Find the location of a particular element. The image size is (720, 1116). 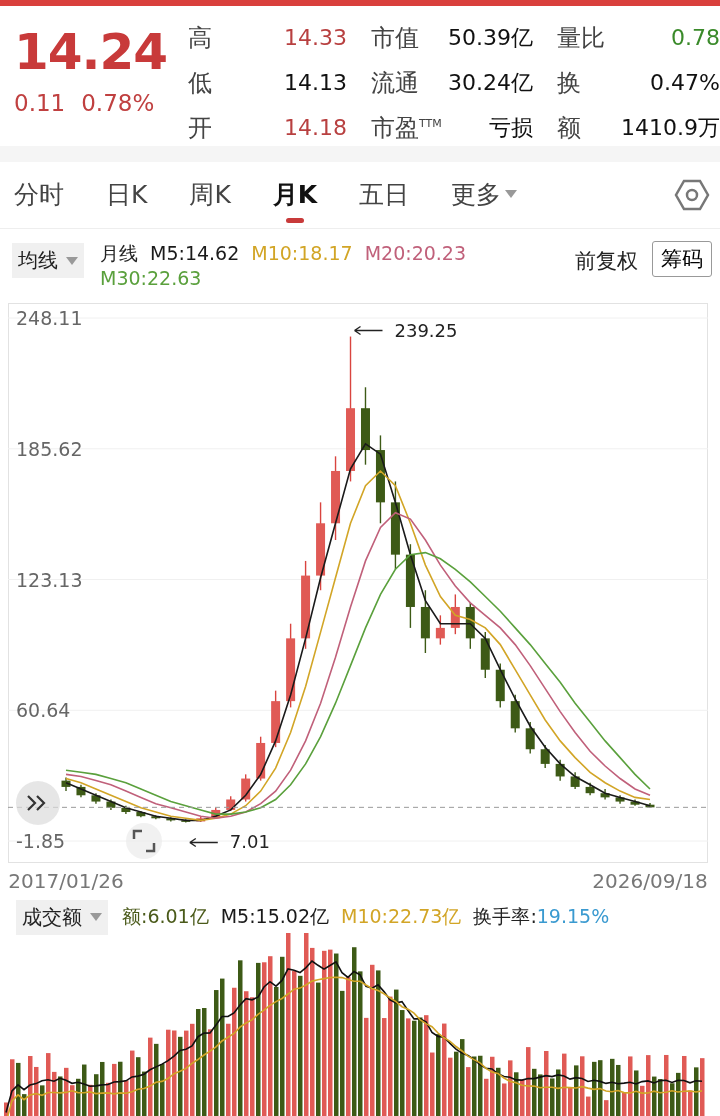

period-label: 月线 is located at coordinates (119, 253).